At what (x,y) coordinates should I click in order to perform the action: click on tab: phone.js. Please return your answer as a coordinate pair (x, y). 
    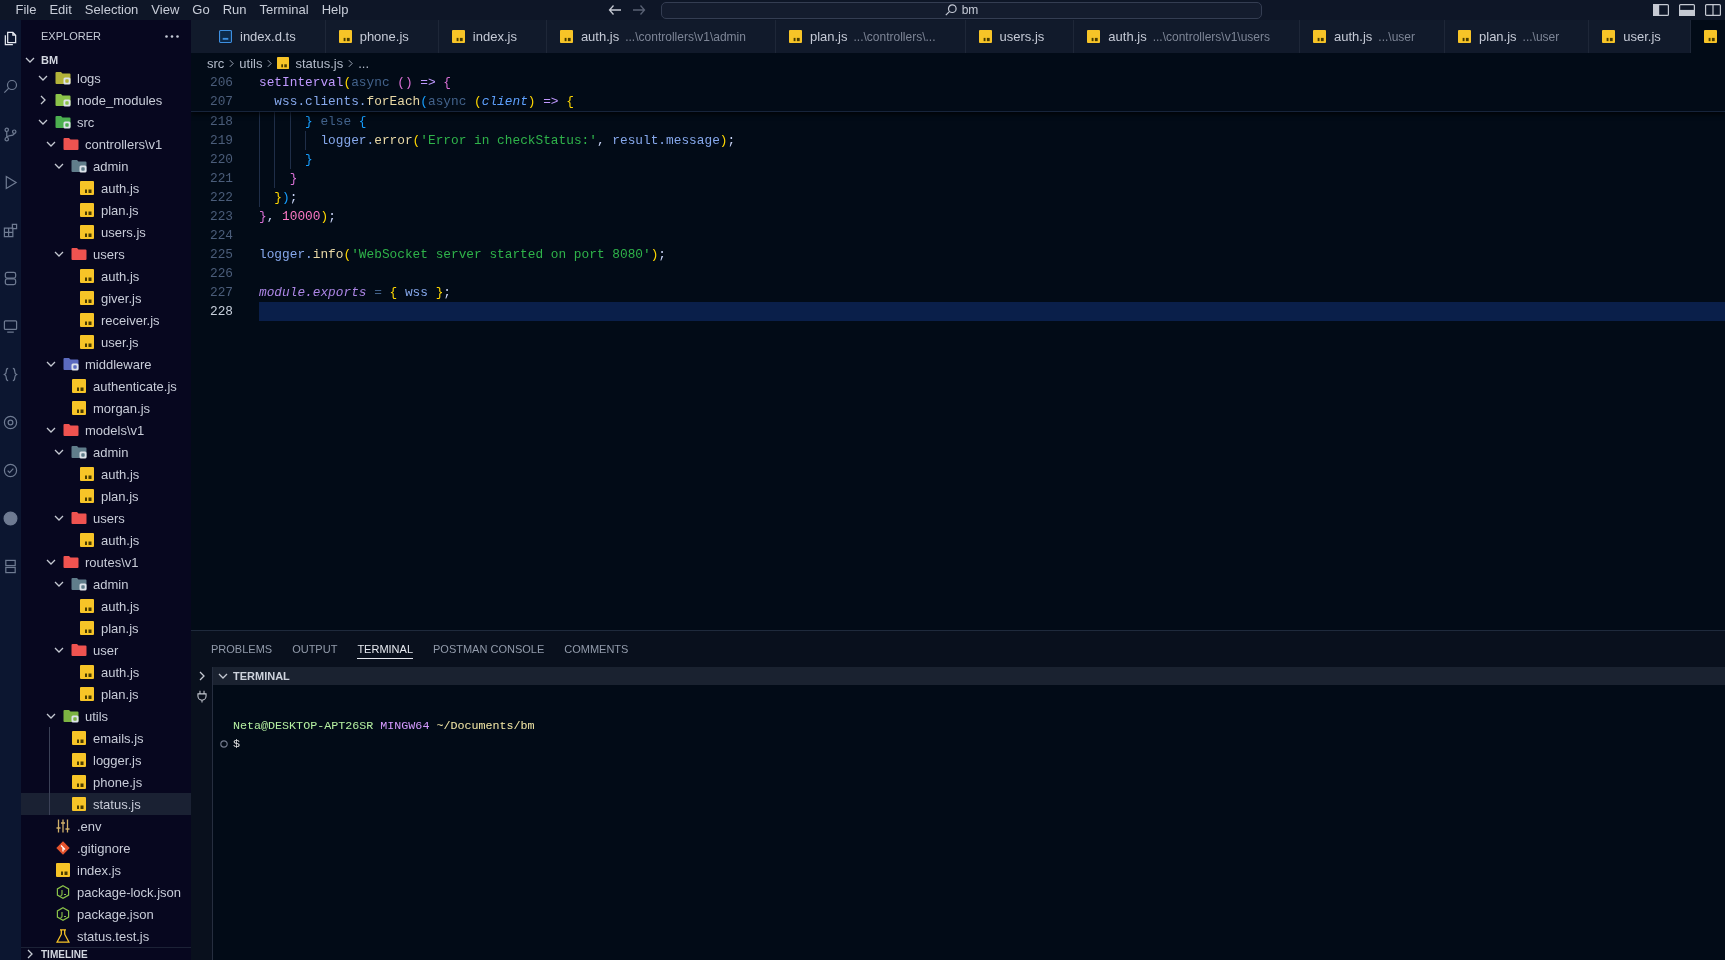
    Looking at the image, I should click on (382, 36).